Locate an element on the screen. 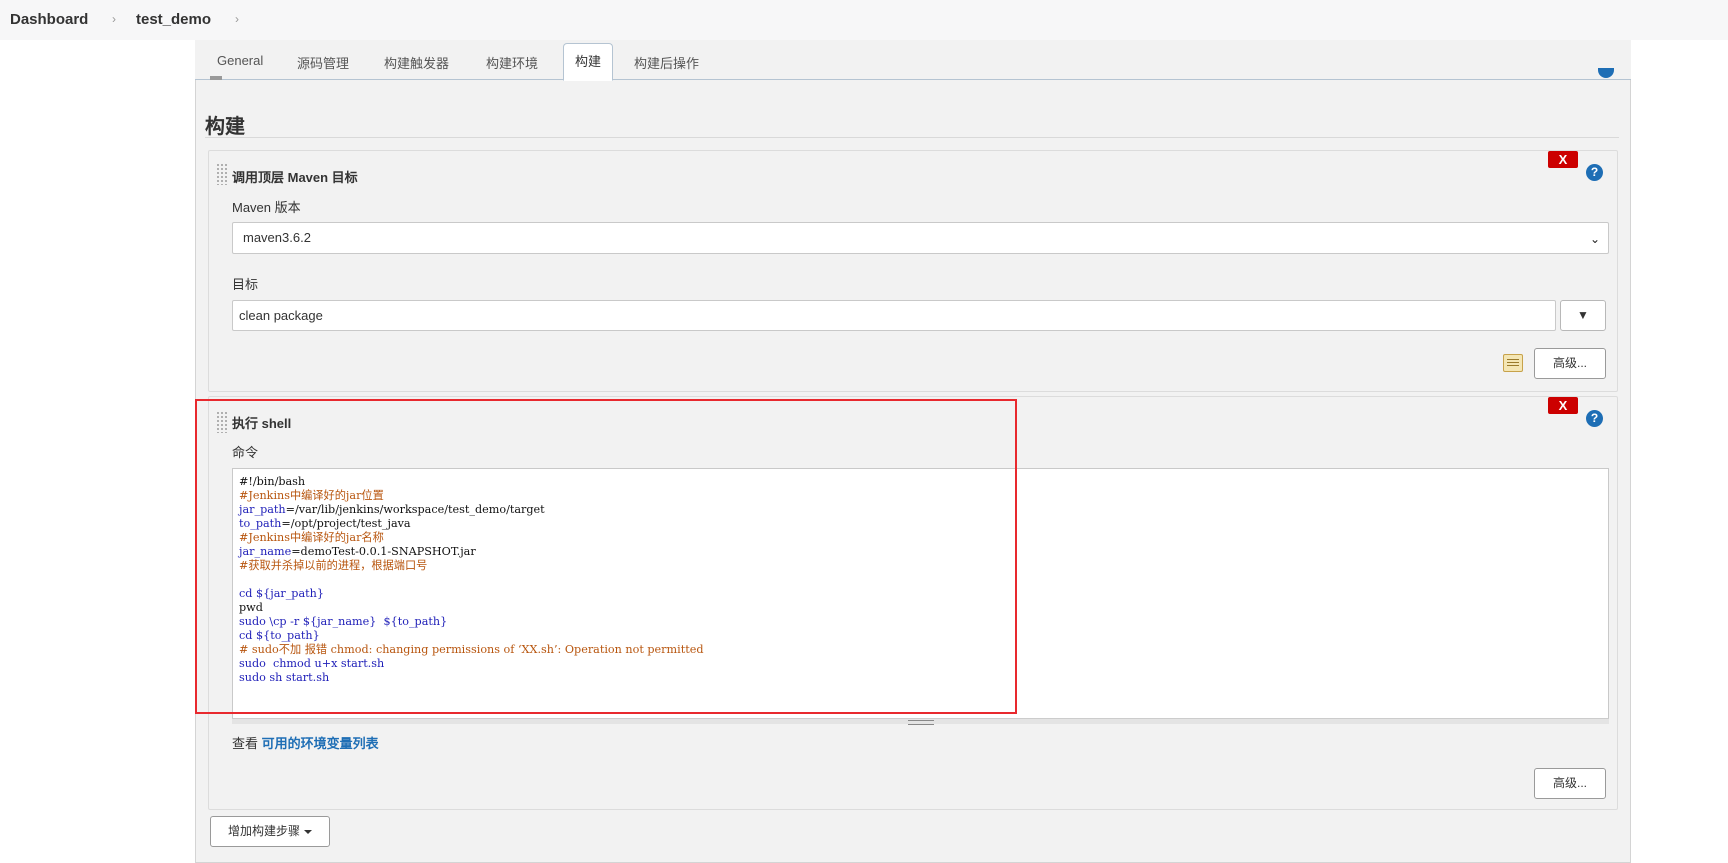  section-title: 构建 is located at coordinates (225, 127).